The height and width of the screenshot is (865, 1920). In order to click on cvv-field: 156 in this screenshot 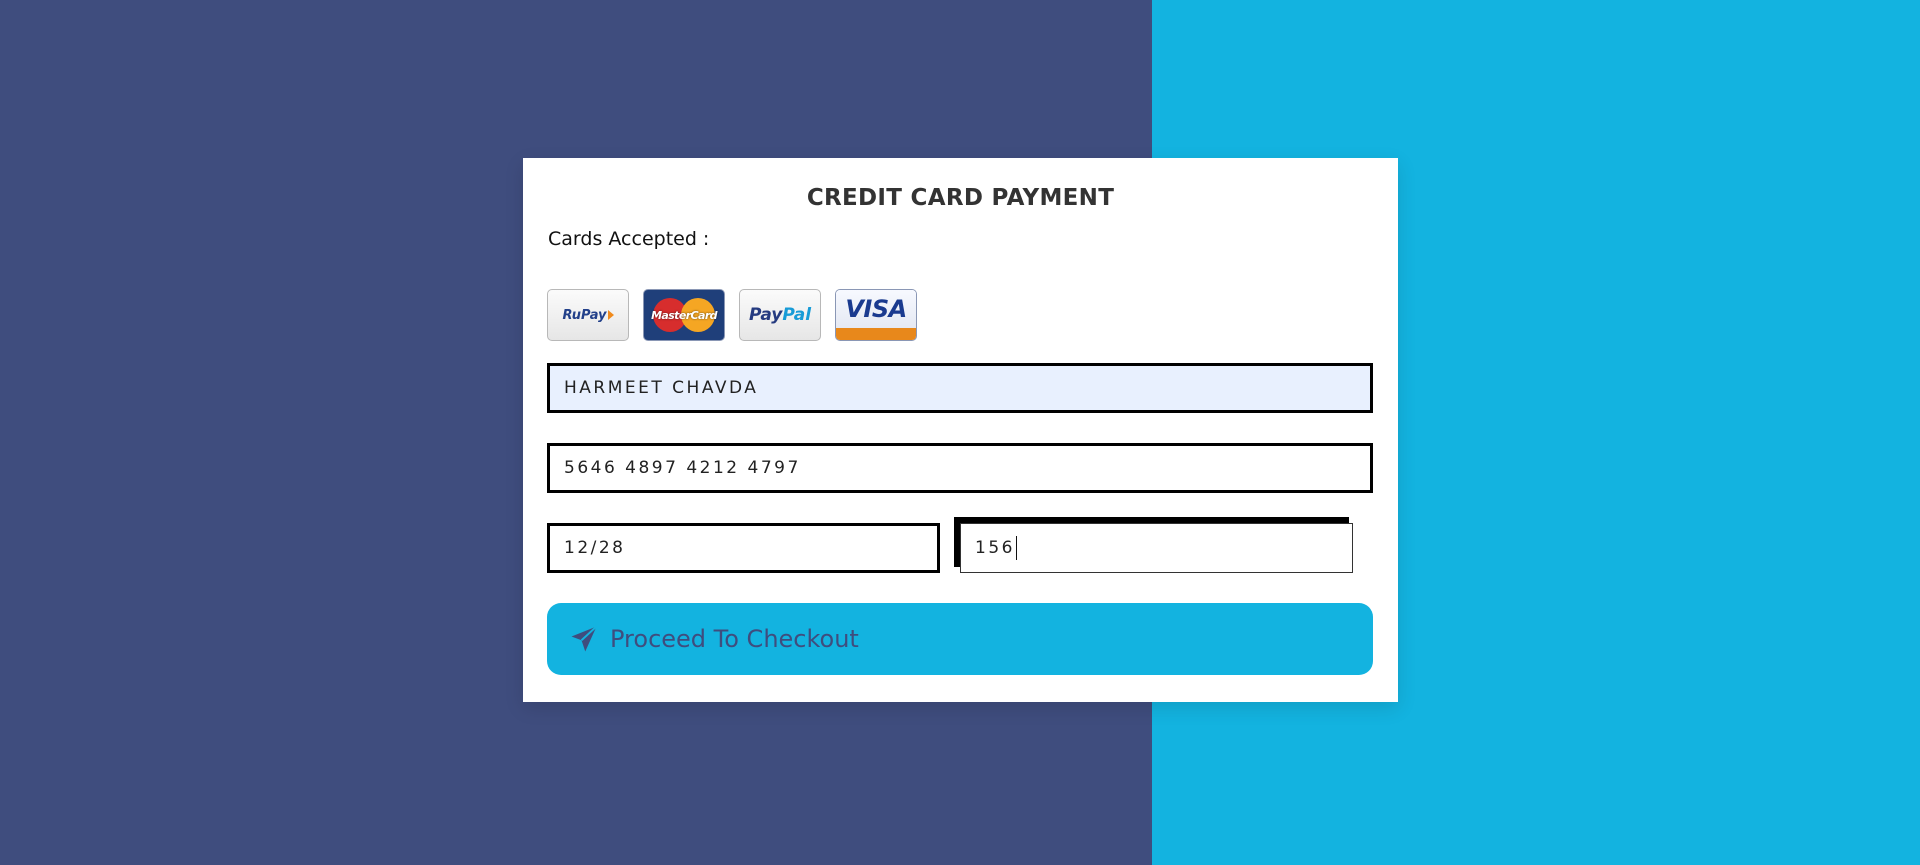, I will do `click(1156, 548)`.